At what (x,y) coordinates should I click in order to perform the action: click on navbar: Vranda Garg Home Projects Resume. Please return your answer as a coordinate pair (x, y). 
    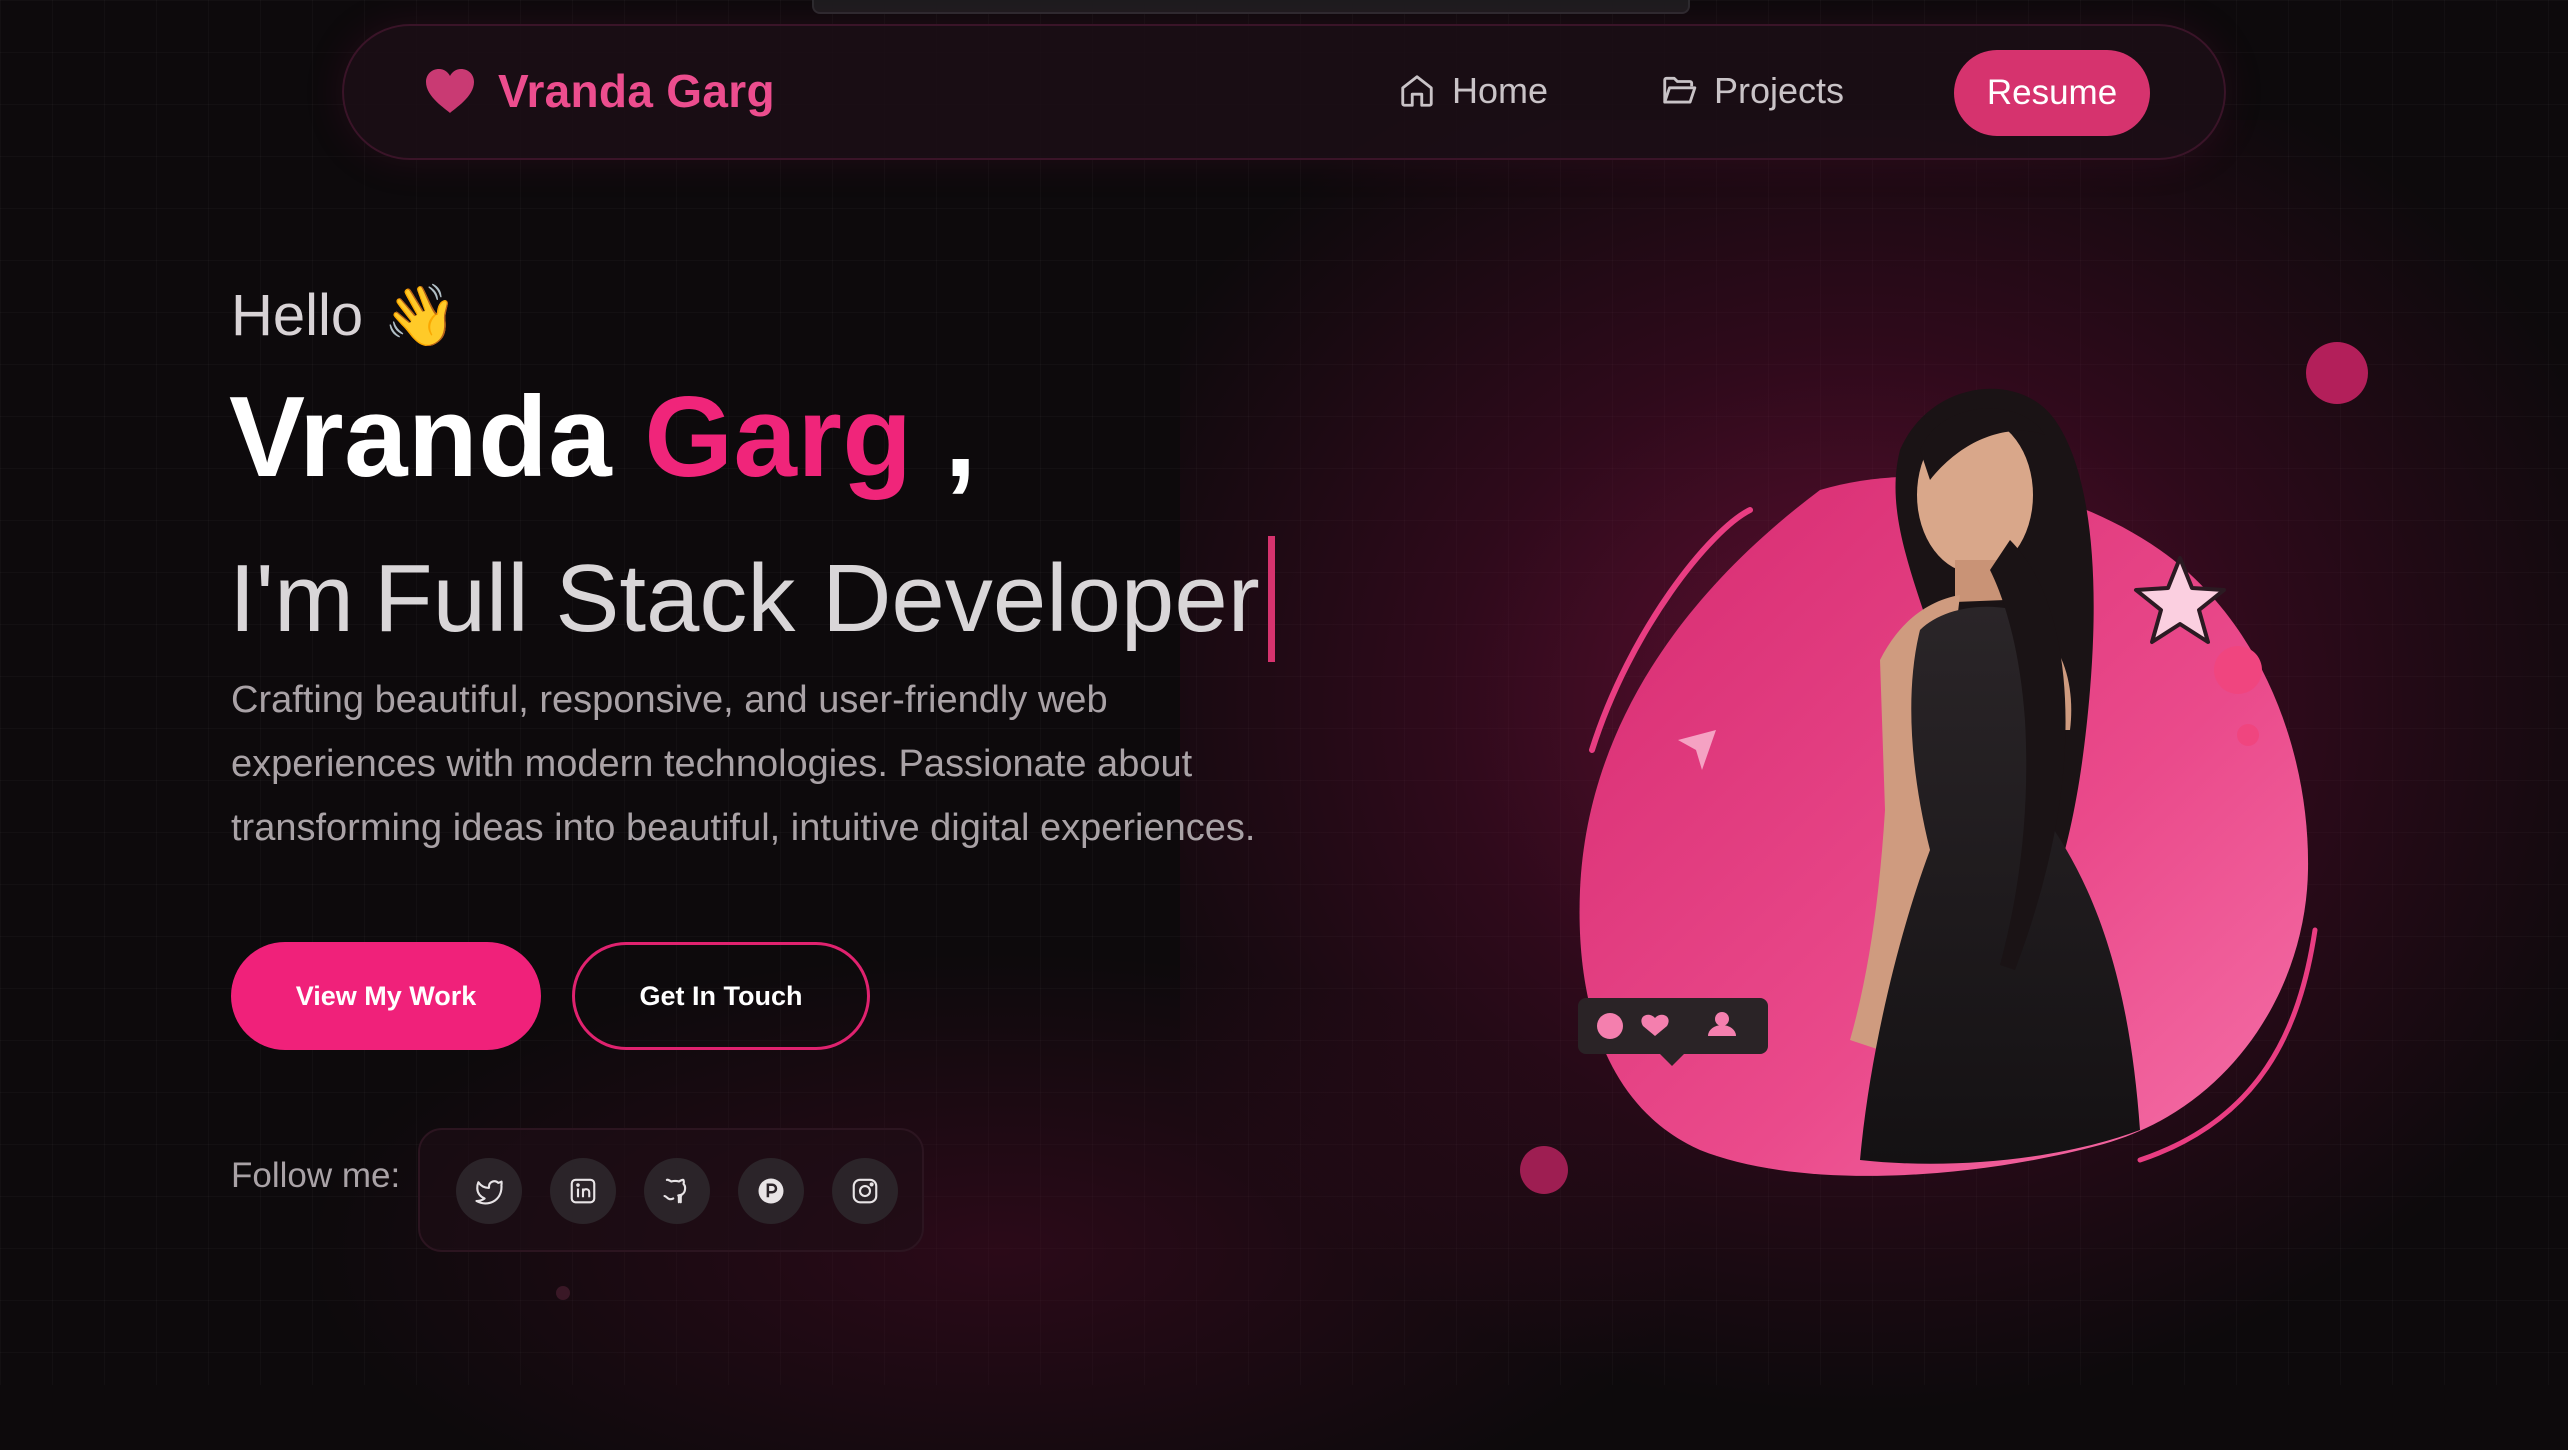
    Looking at the image, I should click on (1284, 92).